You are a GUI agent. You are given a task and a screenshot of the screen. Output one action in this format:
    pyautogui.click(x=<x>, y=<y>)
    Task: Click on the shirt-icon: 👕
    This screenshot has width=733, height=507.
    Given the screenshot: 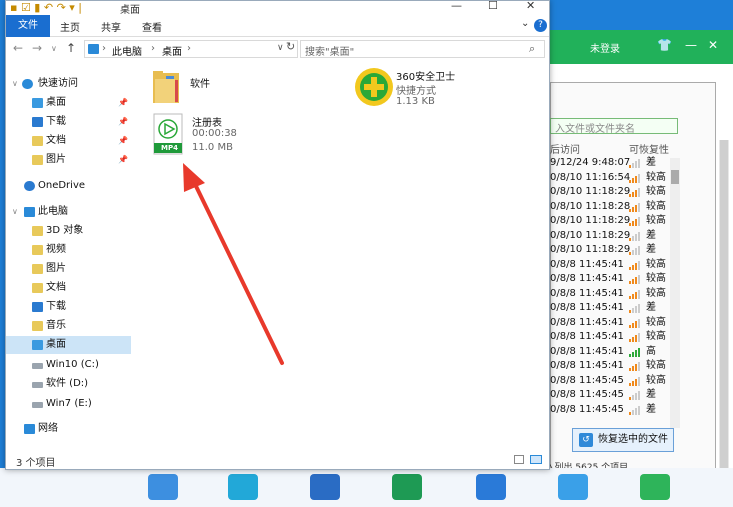 What is the action you would take?
    pyautogui.click(x=664, y=45)
    